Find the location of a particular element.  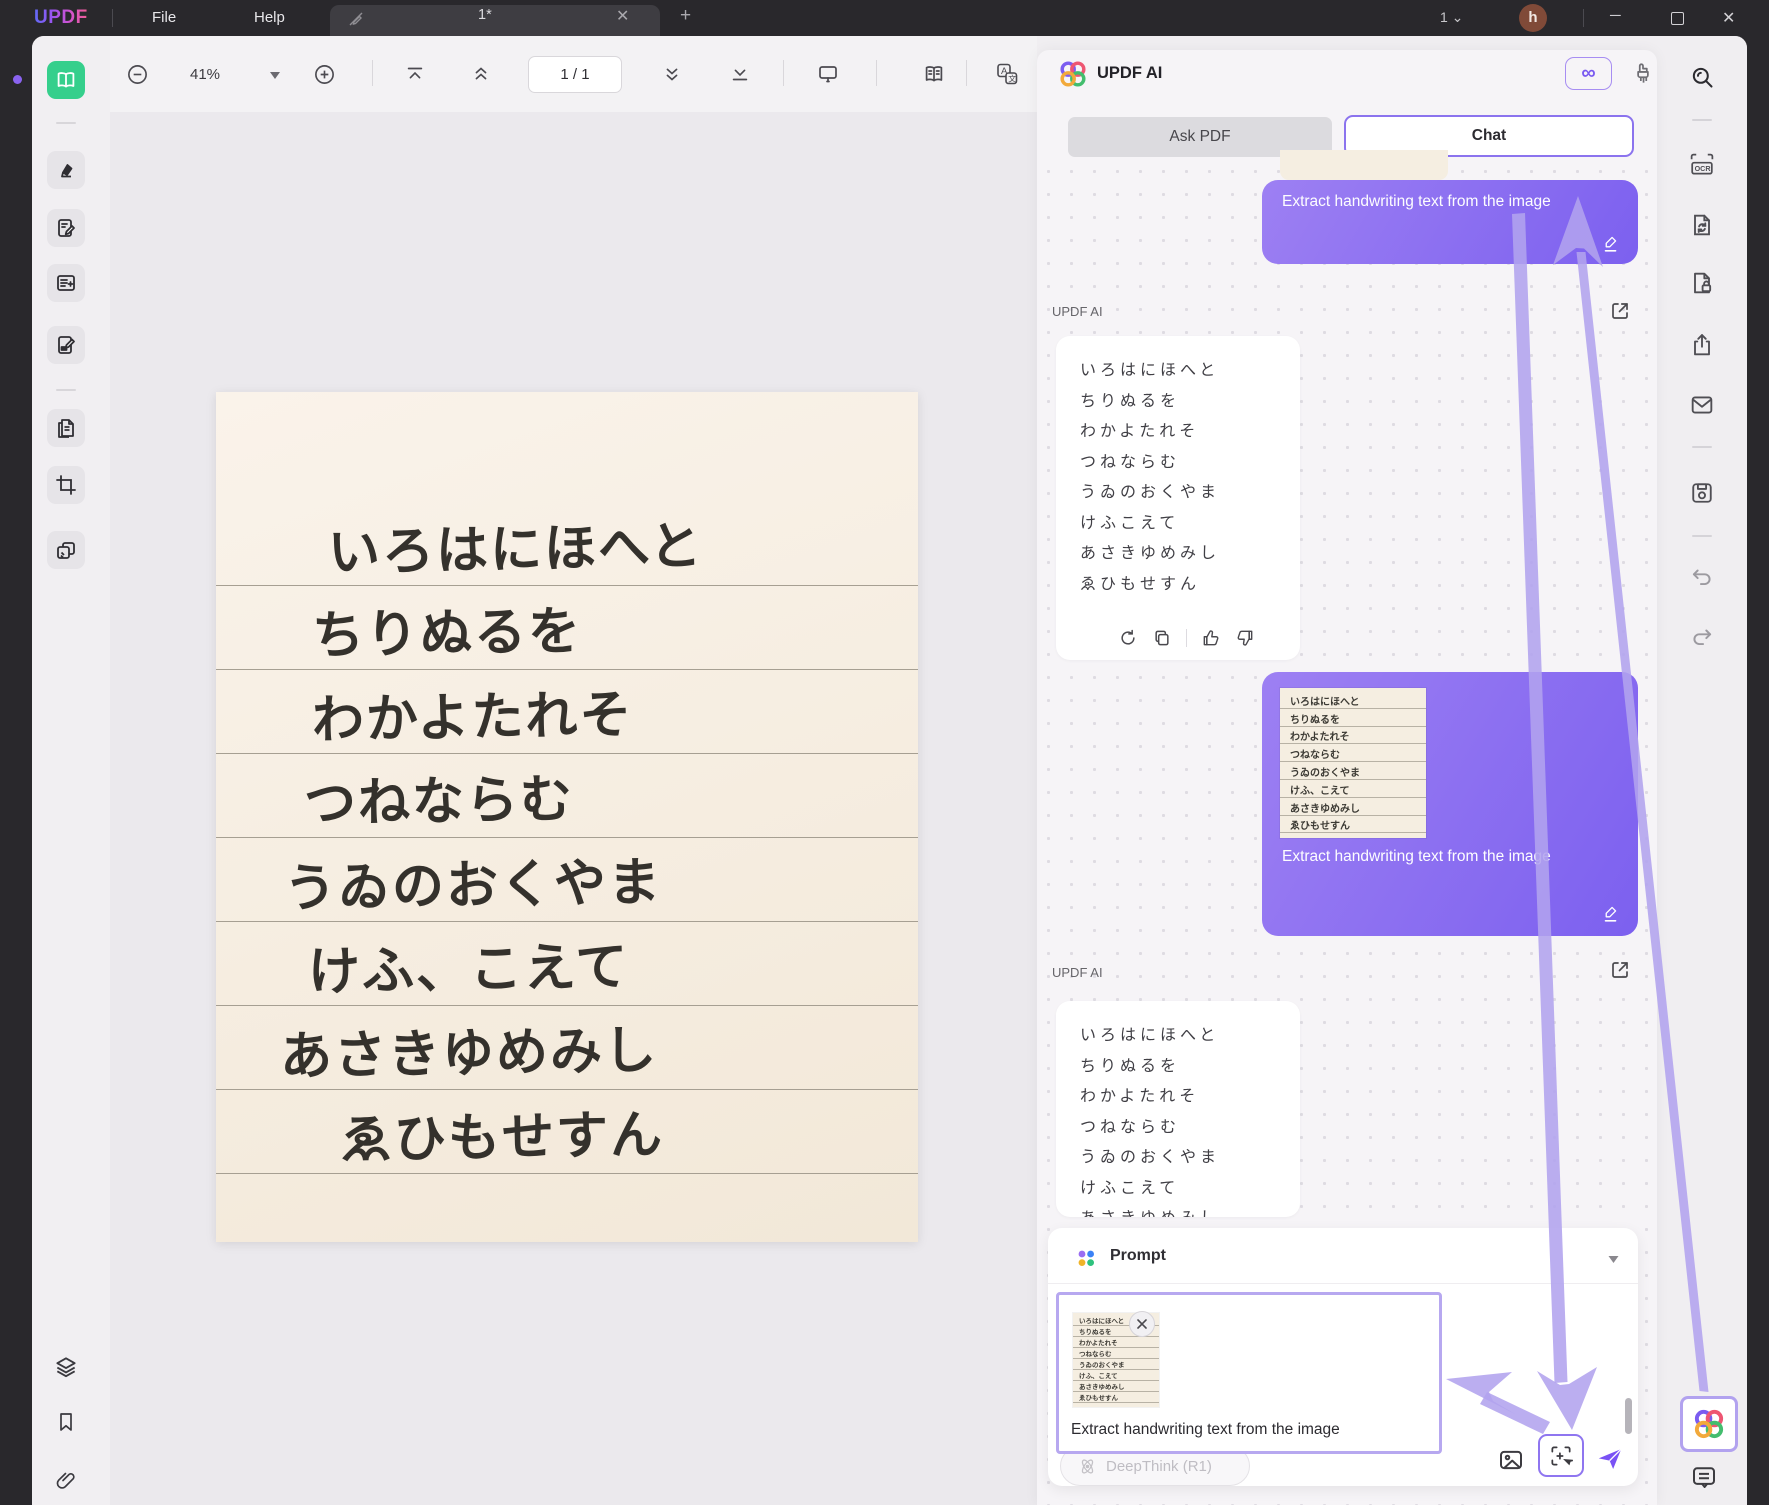

highlighter-icon is located at coordinates (66, 170).